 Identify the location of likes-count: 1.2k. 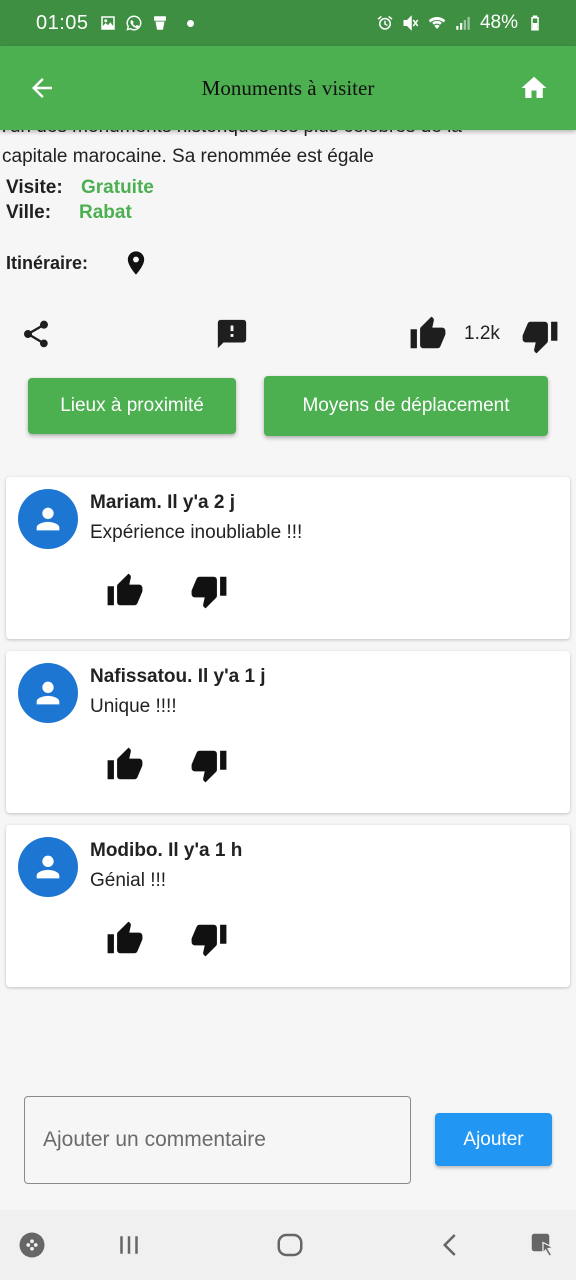
(482, 333).